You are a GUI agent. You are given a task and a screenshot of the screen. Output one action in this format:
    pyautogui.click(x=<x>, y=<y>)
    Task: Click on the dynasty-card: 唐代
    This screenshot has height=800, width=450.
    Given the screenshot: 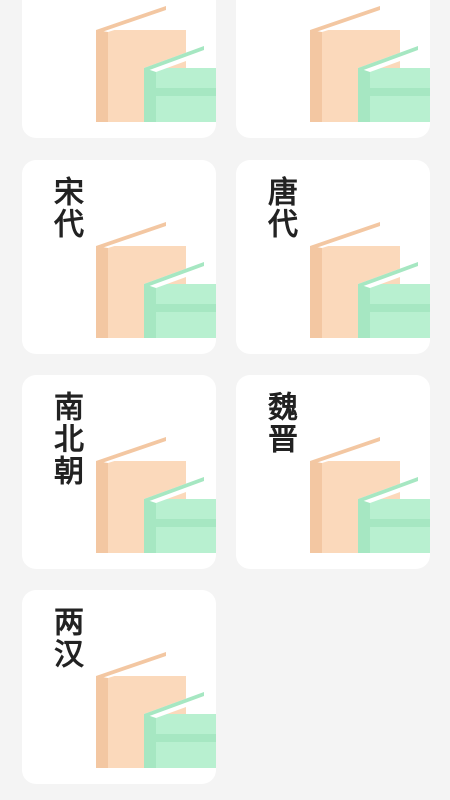 What is the action you would take?
    pyautogui.click(x=333, y=257)
    